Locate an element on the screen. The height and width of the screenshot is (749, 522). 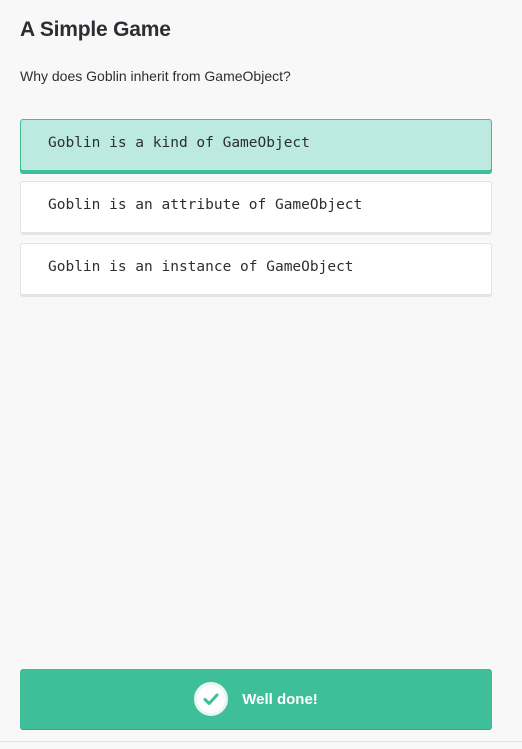
feedback-banner: Well done! is located at coordinates (256, 699).